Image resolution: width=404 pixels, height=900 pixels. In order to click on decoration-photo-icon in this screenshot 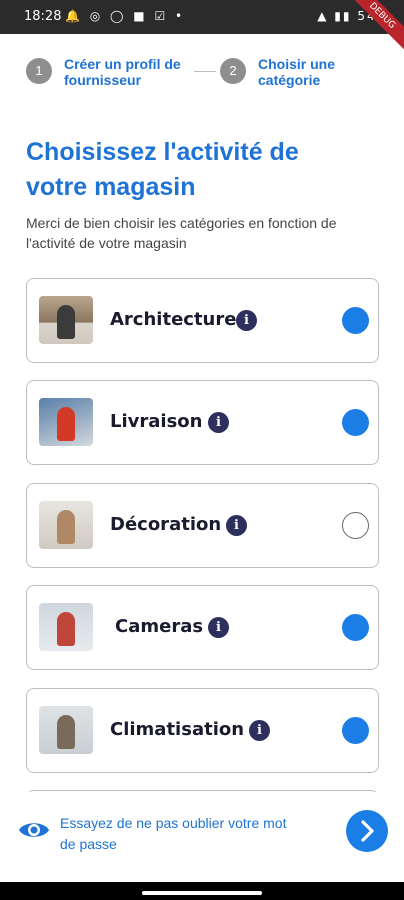, I will do `click(66, 525)`.